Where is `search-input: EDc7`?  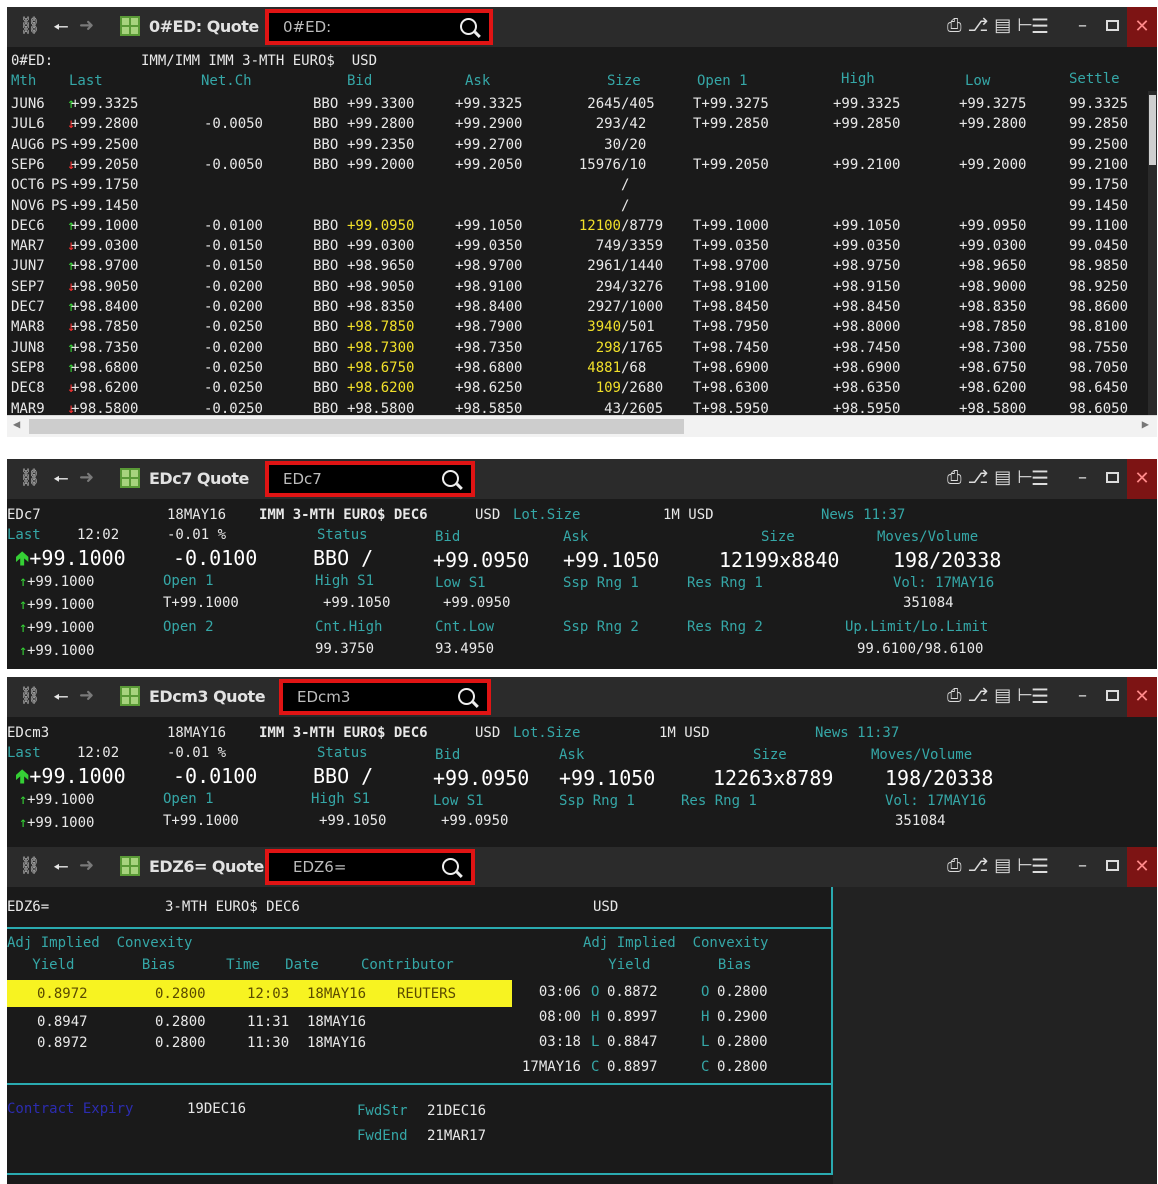 search-input: EDc7 is located at coordinates (302, 479).